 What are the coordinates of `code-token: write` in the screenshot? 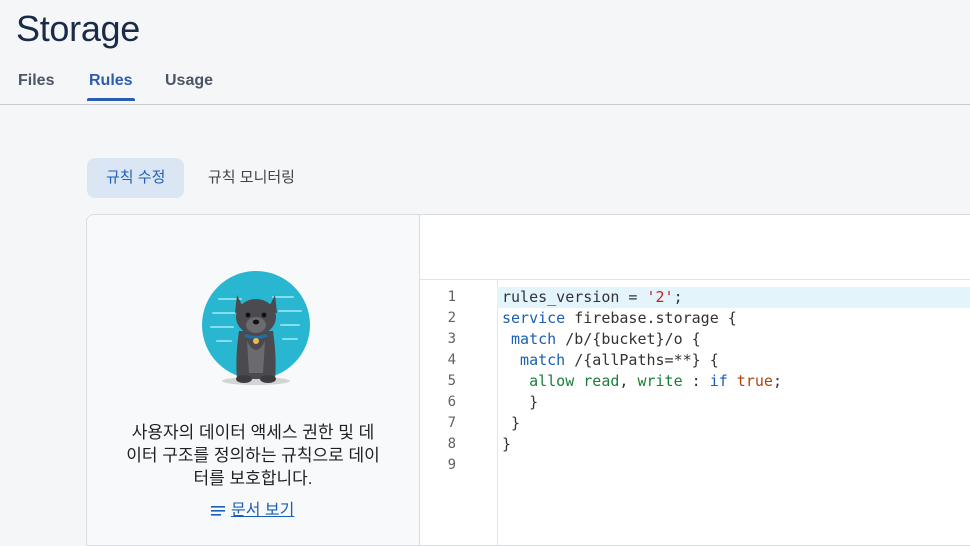 It's located at (660, 381).